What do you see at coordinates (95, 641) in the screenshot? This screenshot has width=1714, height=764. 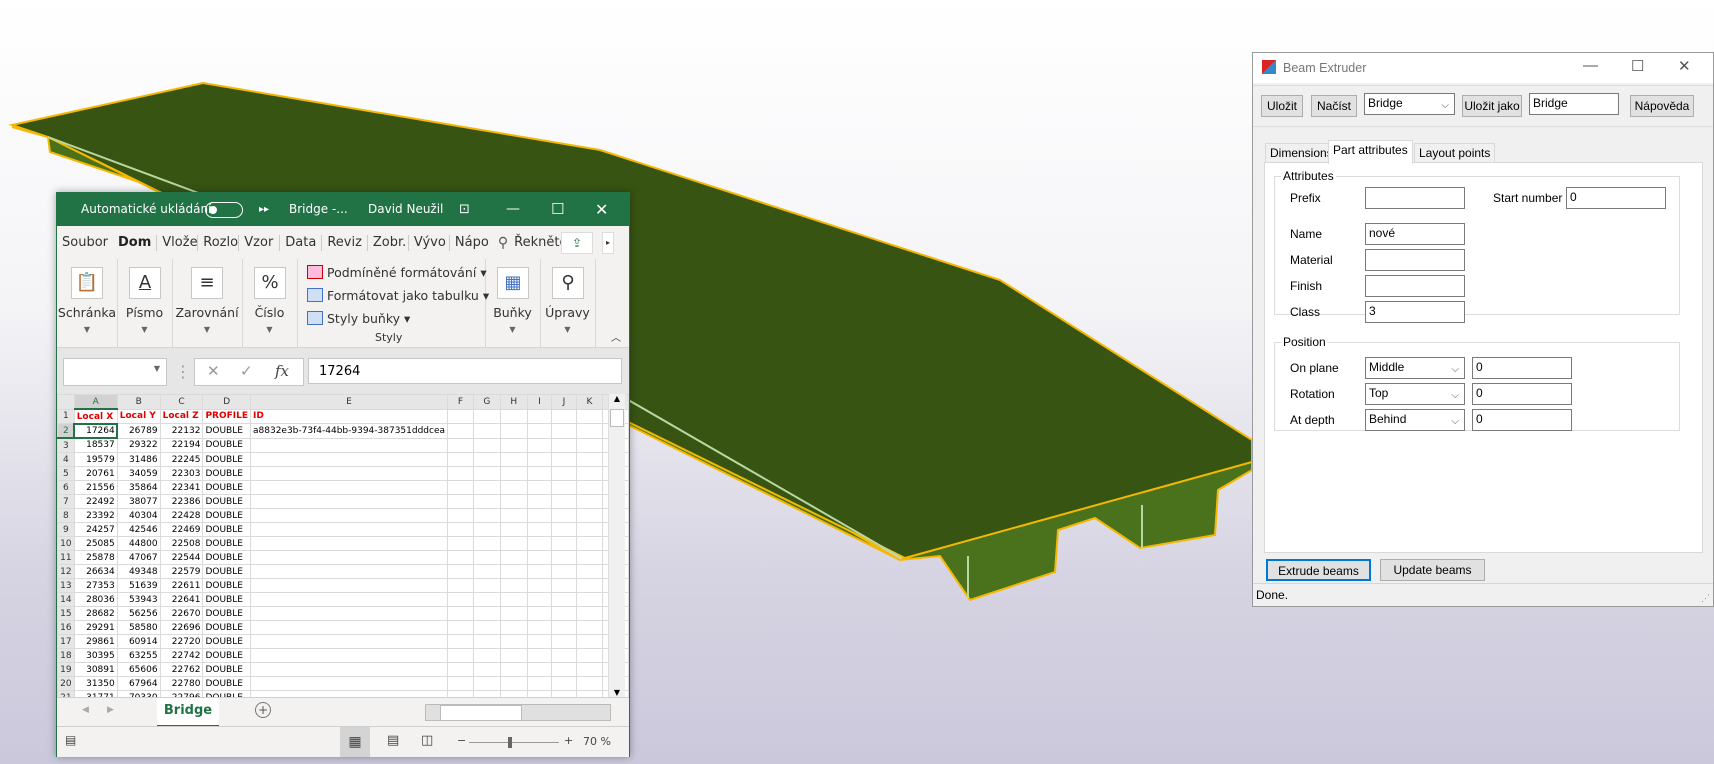 I see `cell-A17: 29861` at bounding box center [95, 641].